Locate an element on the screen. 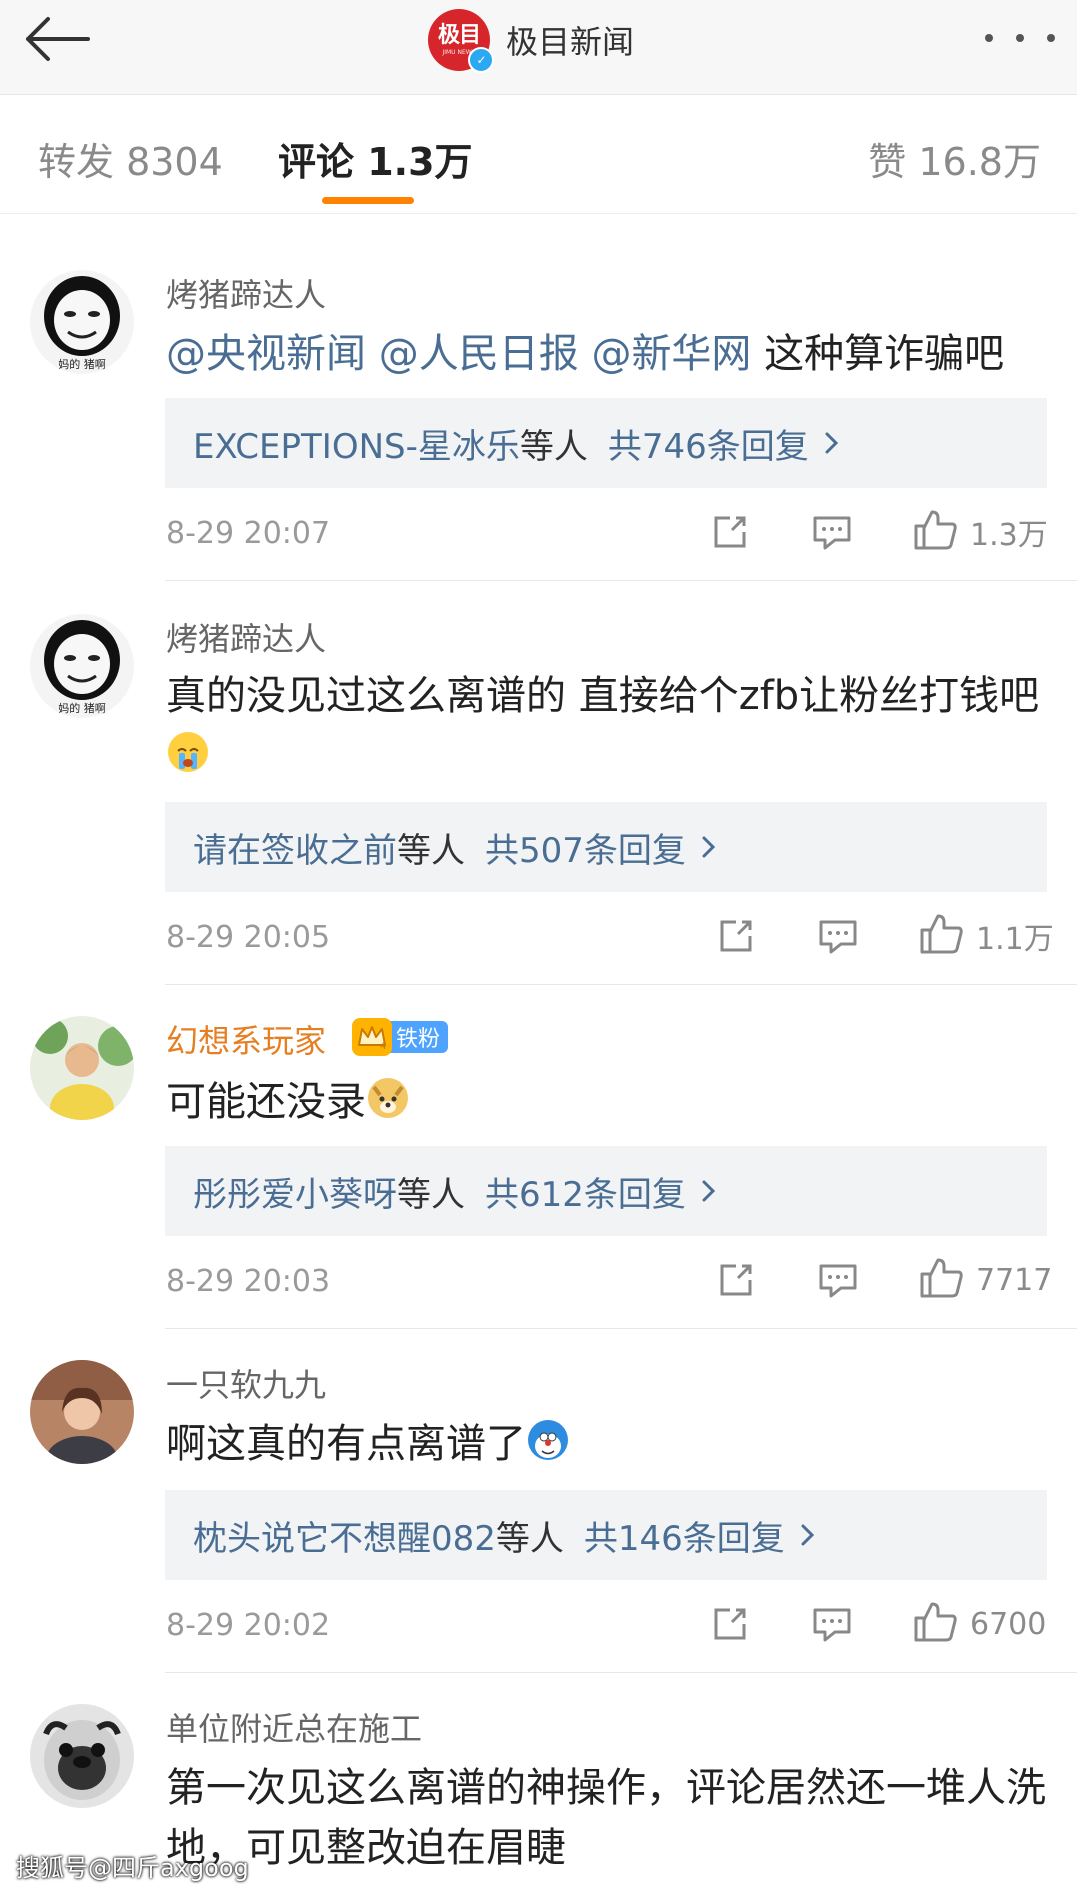 The image size is (1077, 1884). like-button: 6700 is located at coordinates (979, 1624).